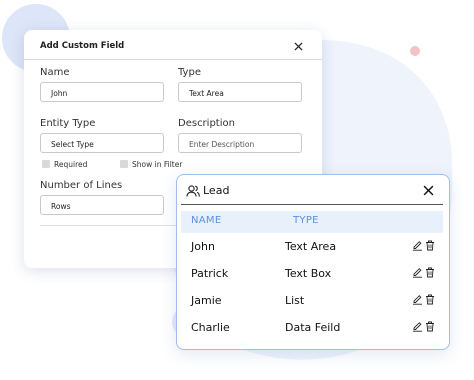  I want to click on row-type: Text Box, so click(308, 273).